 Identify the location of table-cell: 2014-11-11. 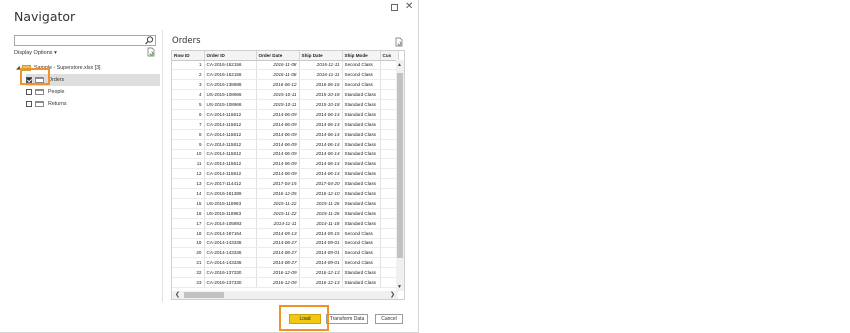
(278, 223).